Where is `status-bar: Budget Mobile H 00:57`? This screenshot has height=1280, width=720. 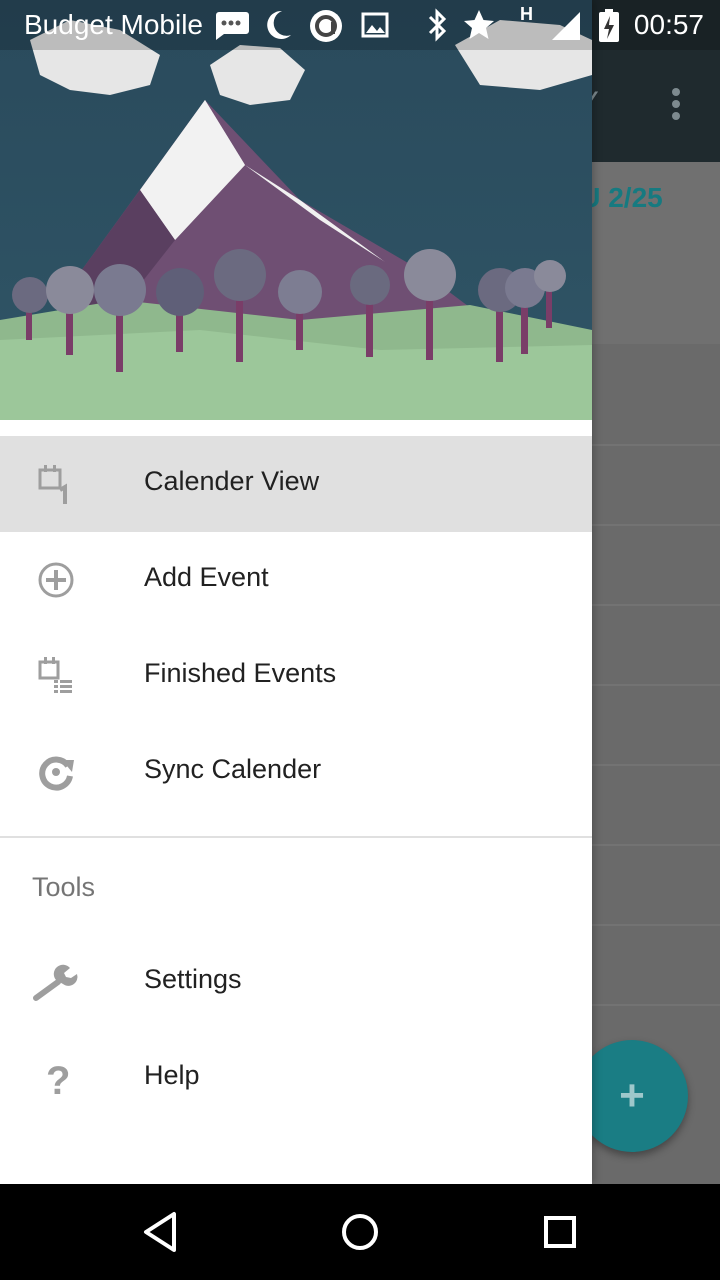
status-bar: Budget Mobile H 00:57 is located at coordinates (360, 25).